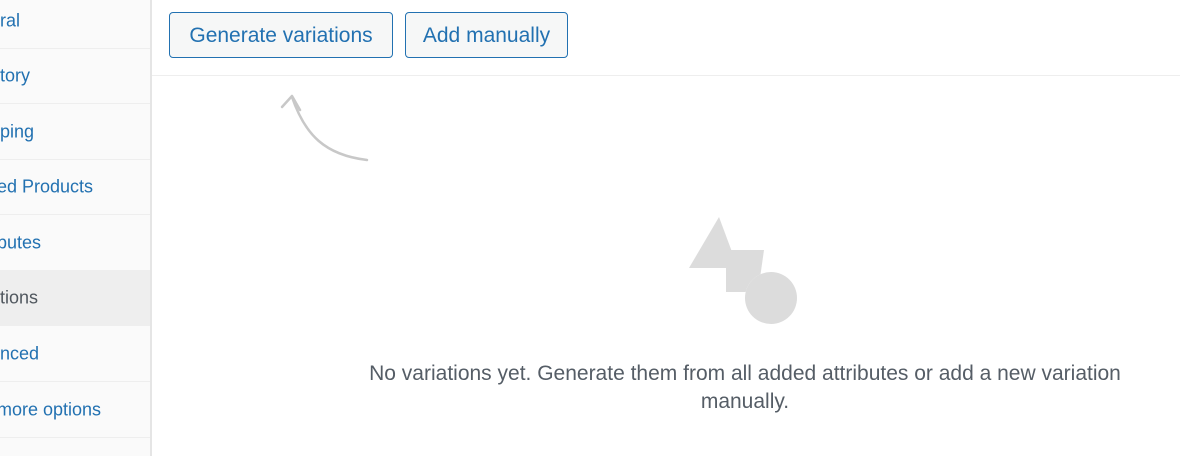 Image resolution: width=1180 pixels, height=456 pixels. I want to click on sidebar-item-label: ed Products, so click(47, 186).